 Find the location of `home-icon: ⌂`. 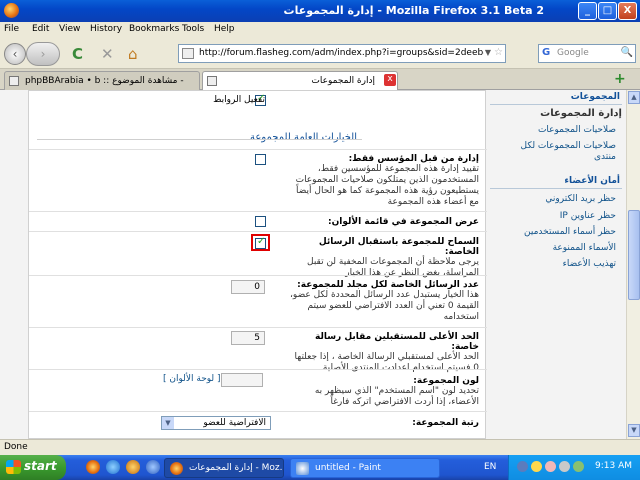

home-icon: ⌂ is located at coordinates (133, 54).